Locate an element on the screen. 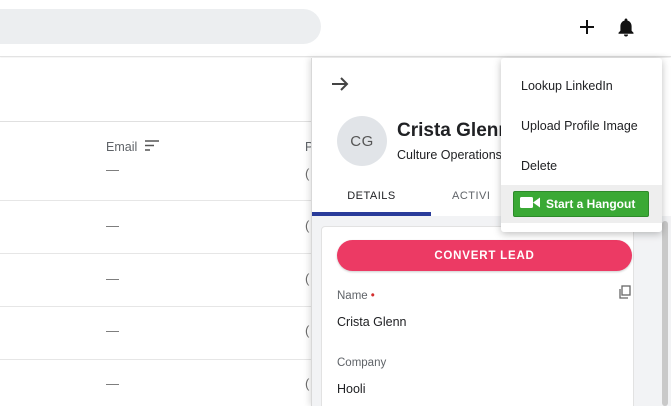 This screenshot has height=406, width=671. top-bar is located at coordinates (335, 28).